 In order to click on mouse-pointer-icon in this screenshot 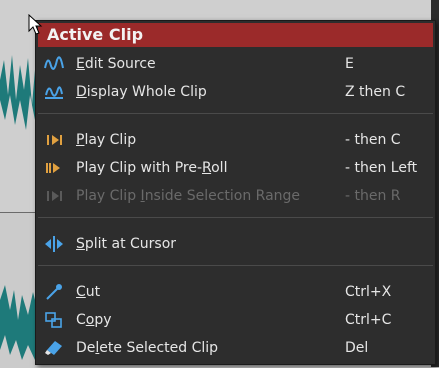, I will do `click(35, 24)`.